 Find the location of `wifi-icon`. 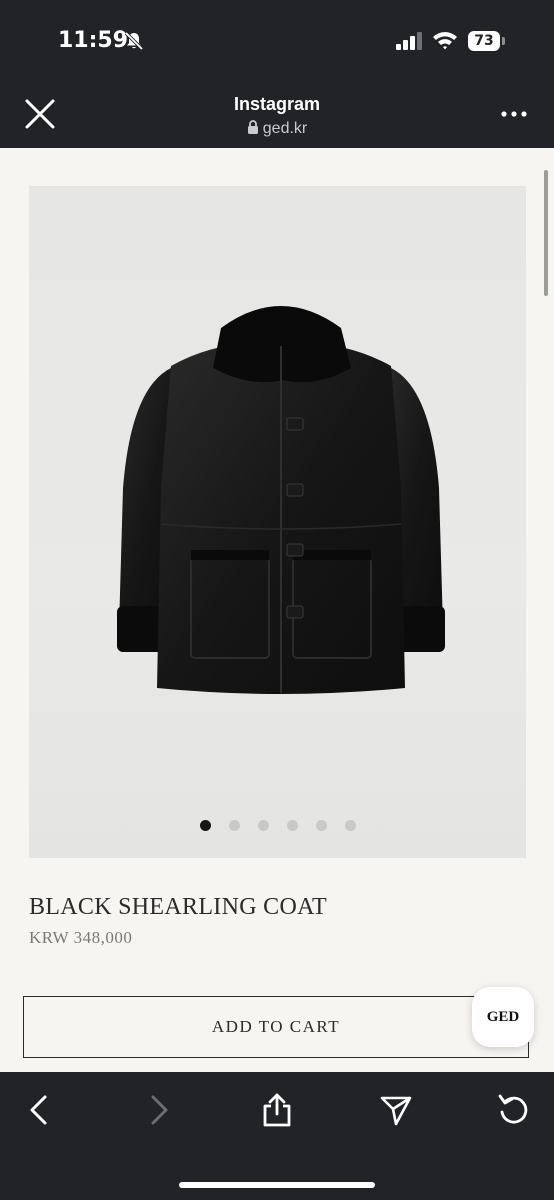

wifi-icon is located at coordinates (445, 41).